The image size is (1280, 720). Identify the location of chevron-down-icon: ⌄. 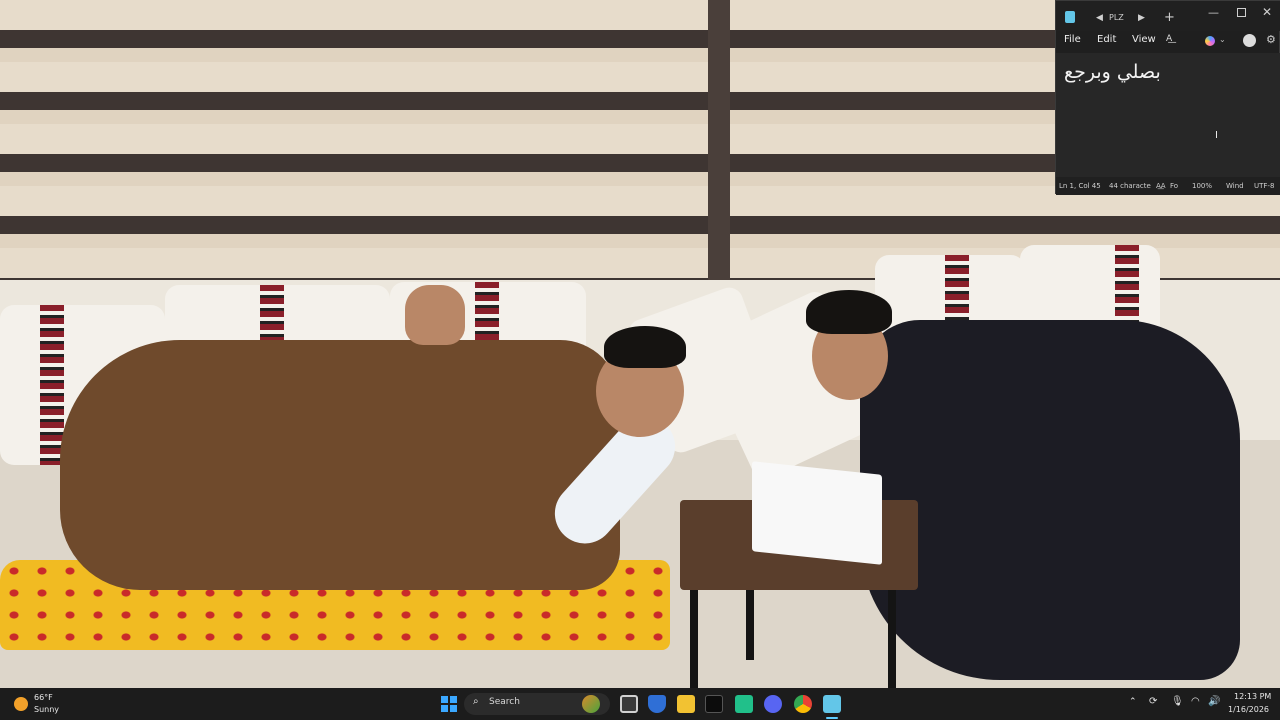
(1222, 39).